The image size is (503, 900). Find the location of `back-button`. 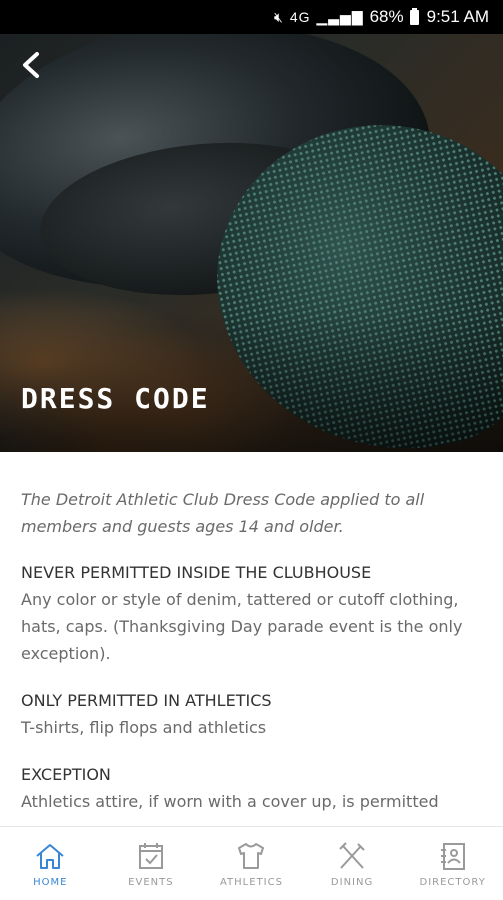

back-button is located at coordinates (31, 65).